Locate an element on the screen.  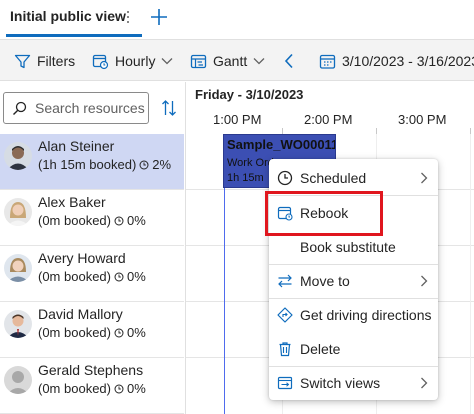
resource-row: Avery Howard (0m booked) 0% is located at coordinates (92, 274).